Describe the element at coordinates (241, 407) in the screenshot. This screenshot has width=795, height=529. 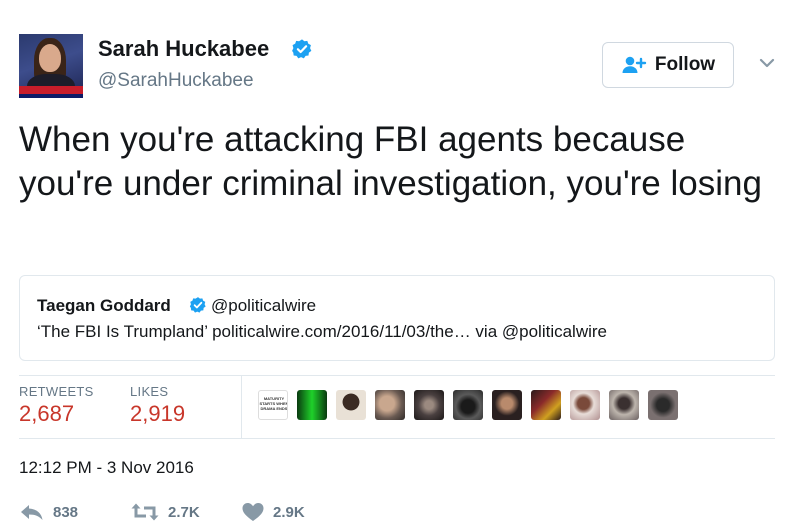
I see `stats-vertical-divider` at that location.